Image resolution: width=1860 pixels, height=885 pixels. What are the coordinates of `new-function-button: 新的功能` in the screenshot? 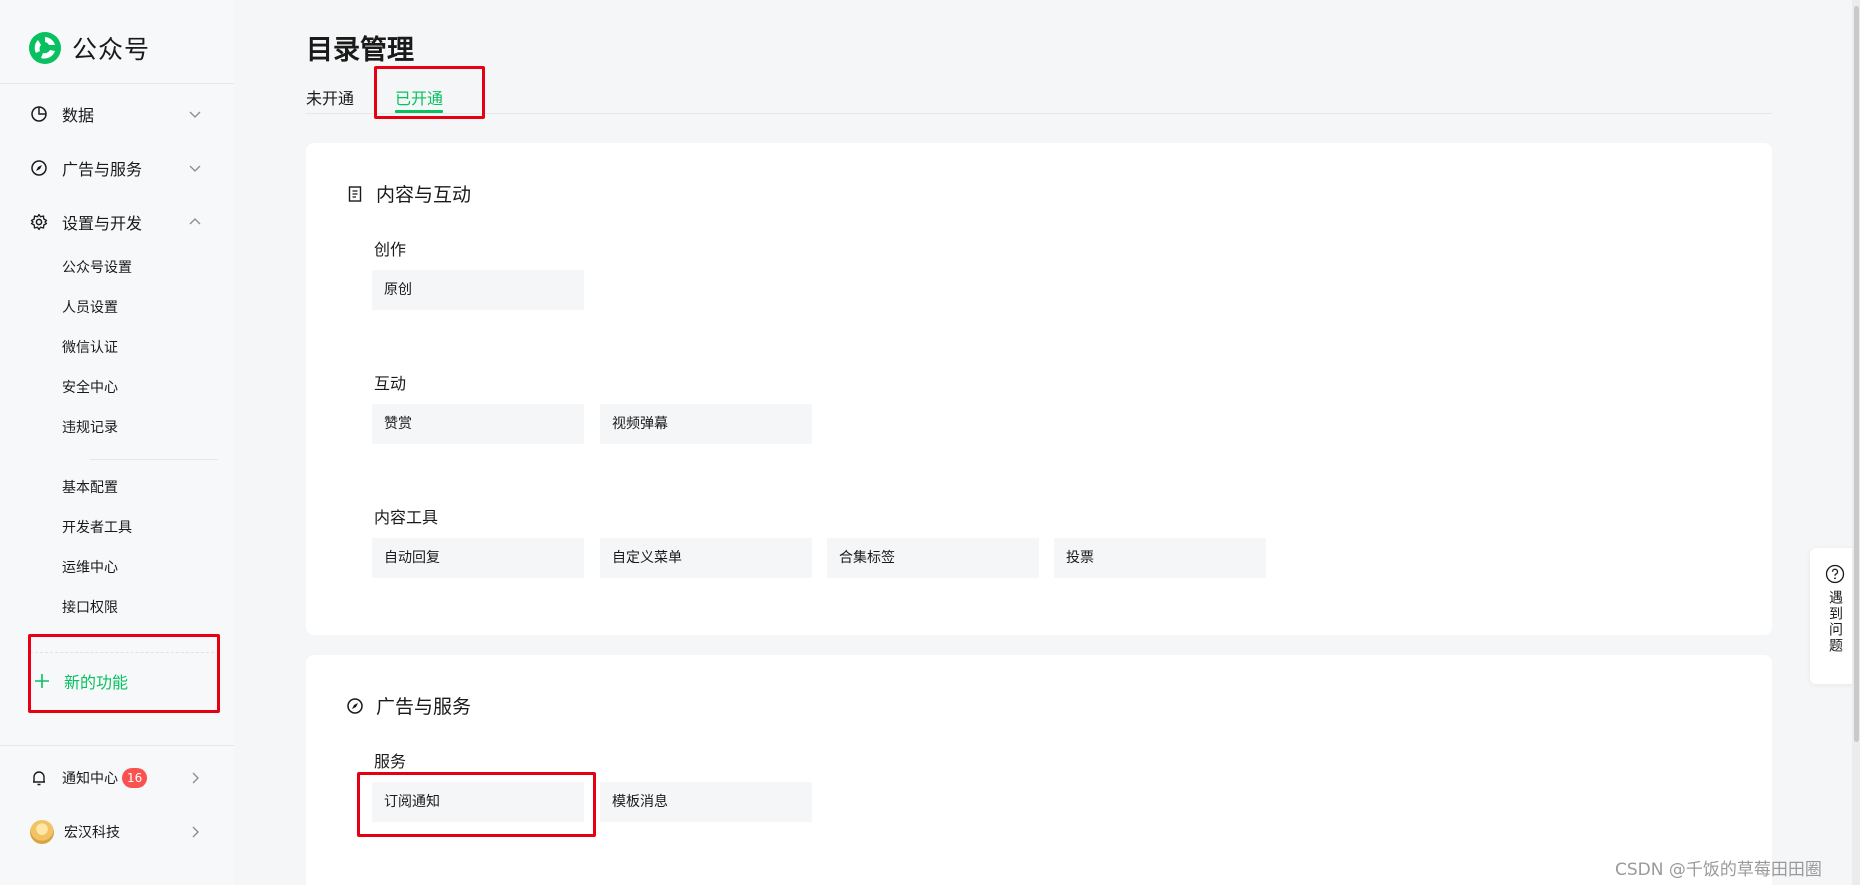 It's located at (81, 681).